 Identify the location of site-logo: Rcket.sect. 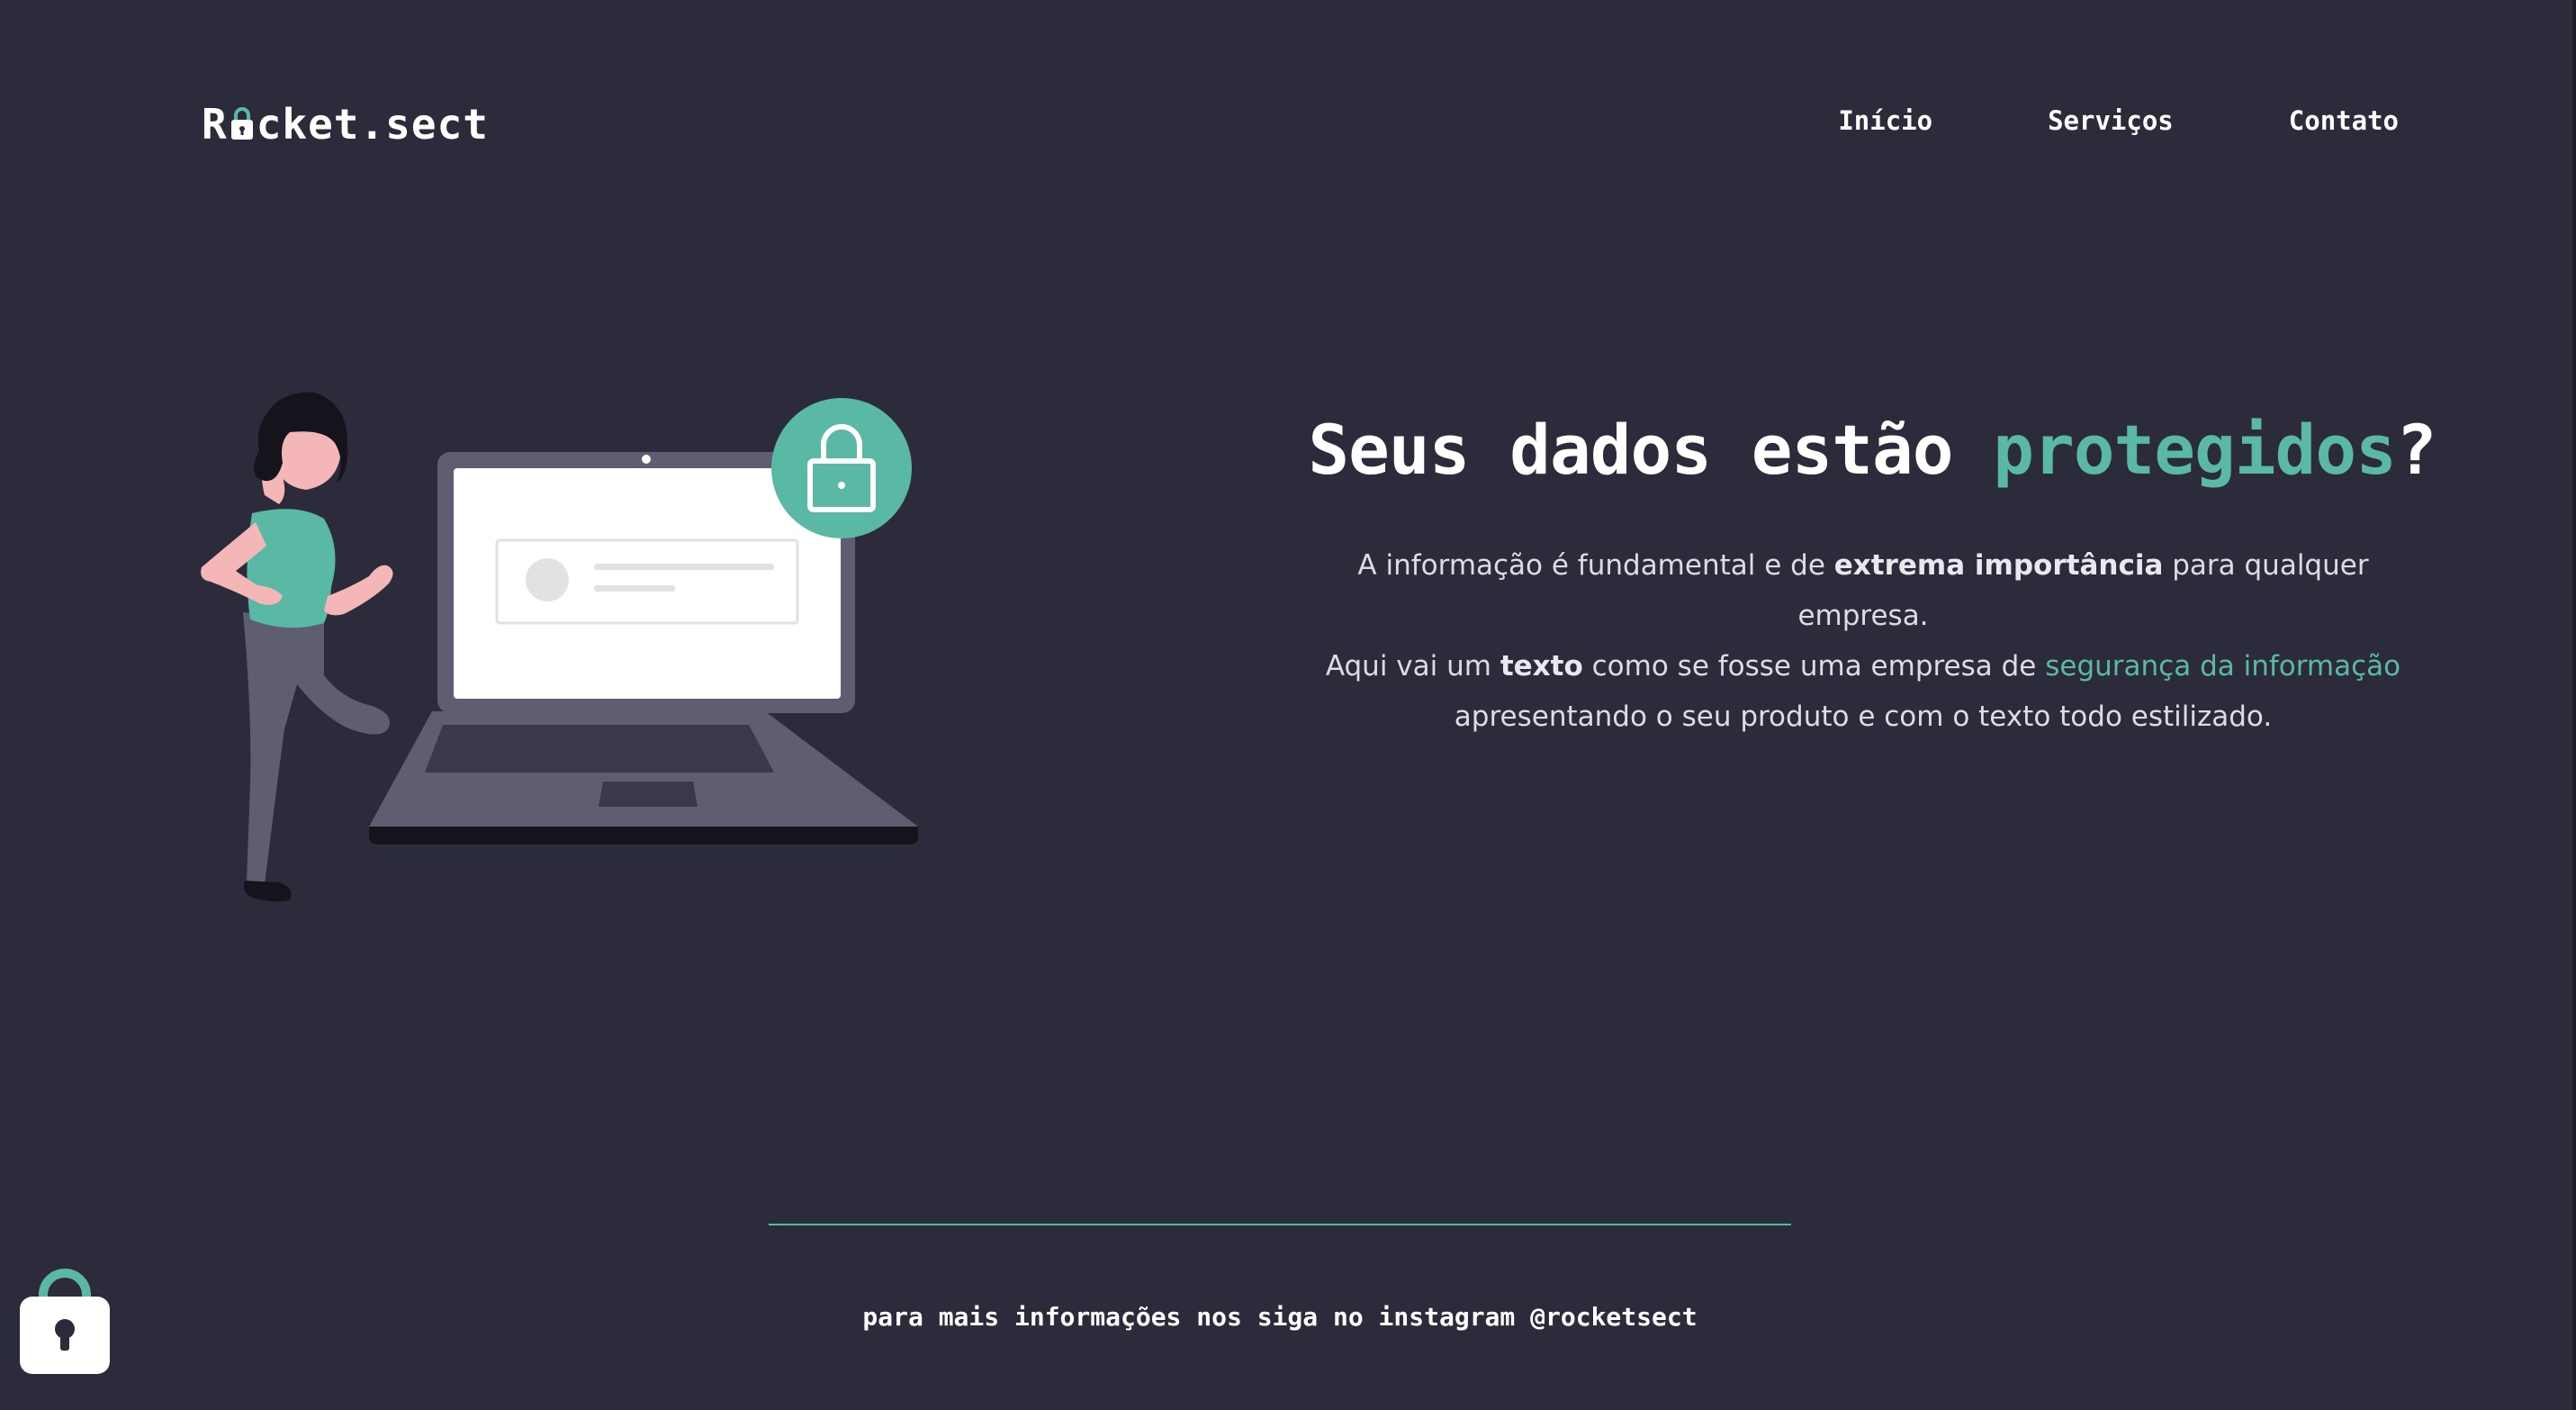
(345, 124).